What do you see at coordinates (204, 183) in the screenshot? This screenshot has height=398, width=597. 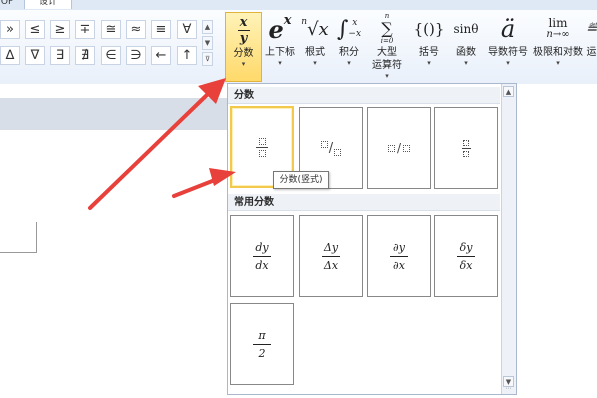 I see `annotation-arrow-to-fraction-tile` at bounding box center [204, 183].